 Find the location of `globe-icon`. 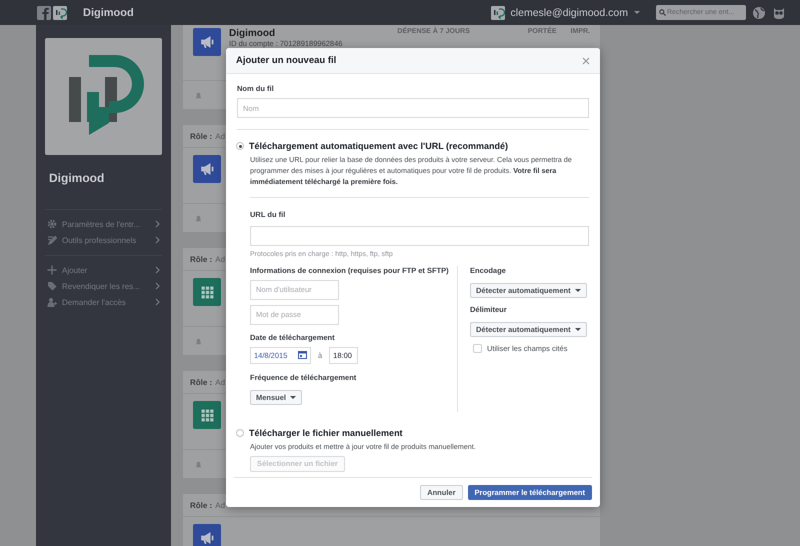

globe-icon is located at coordinates (759, 13).